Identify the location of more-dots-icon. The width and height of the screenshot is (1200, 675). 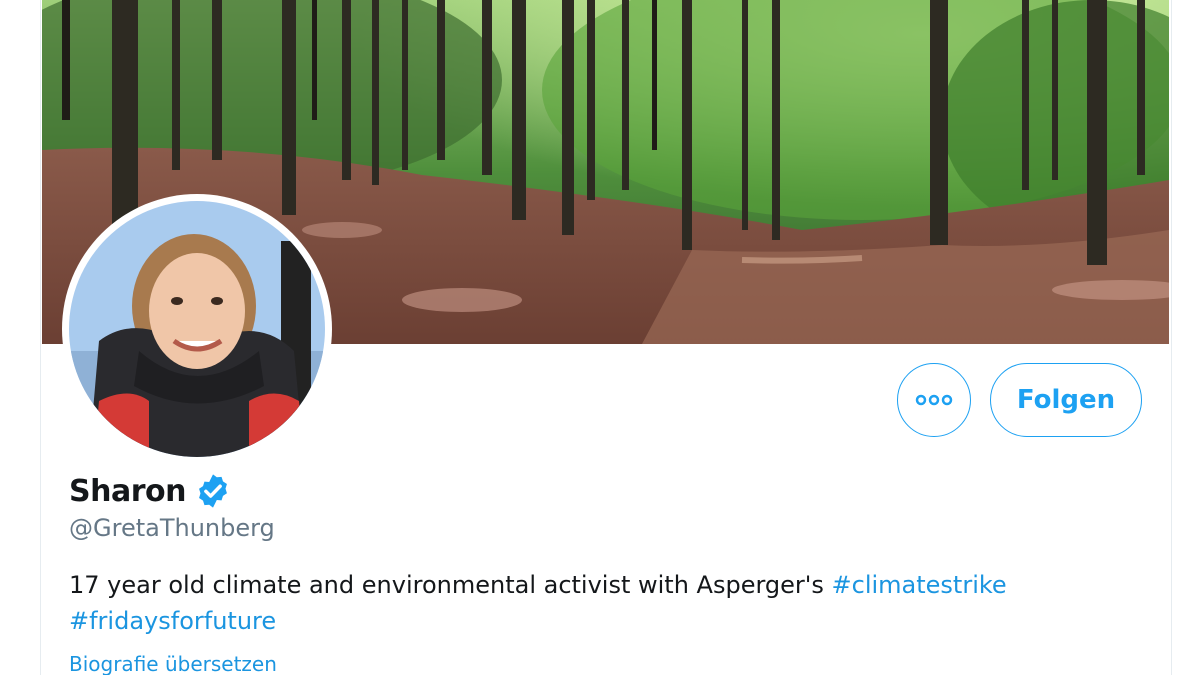
(934, 400).